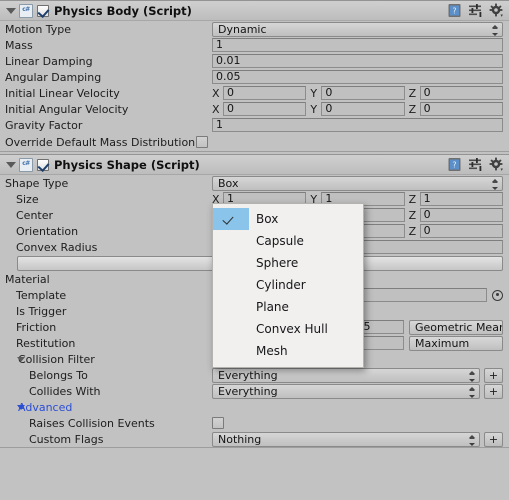  Describe the element at coordinates (92, 423) in the screenshot. I see `row-label: Raises Collision Events` at that location.